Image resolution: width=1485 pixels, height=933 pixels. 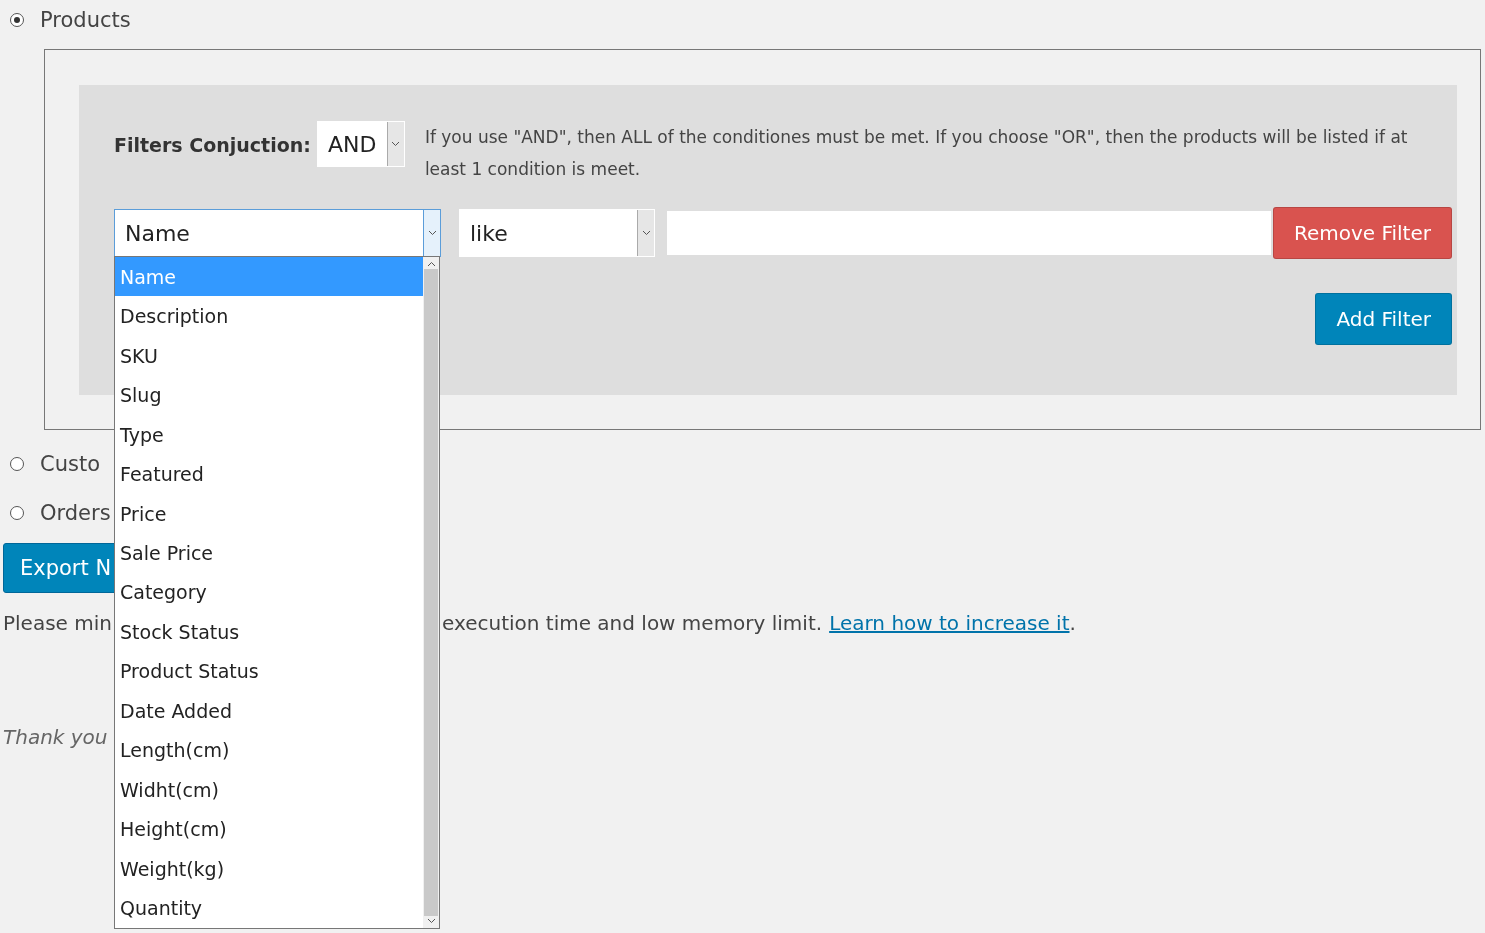 I want to click on notice-text: execution time and low memory limit., so click(x=632, y=623).